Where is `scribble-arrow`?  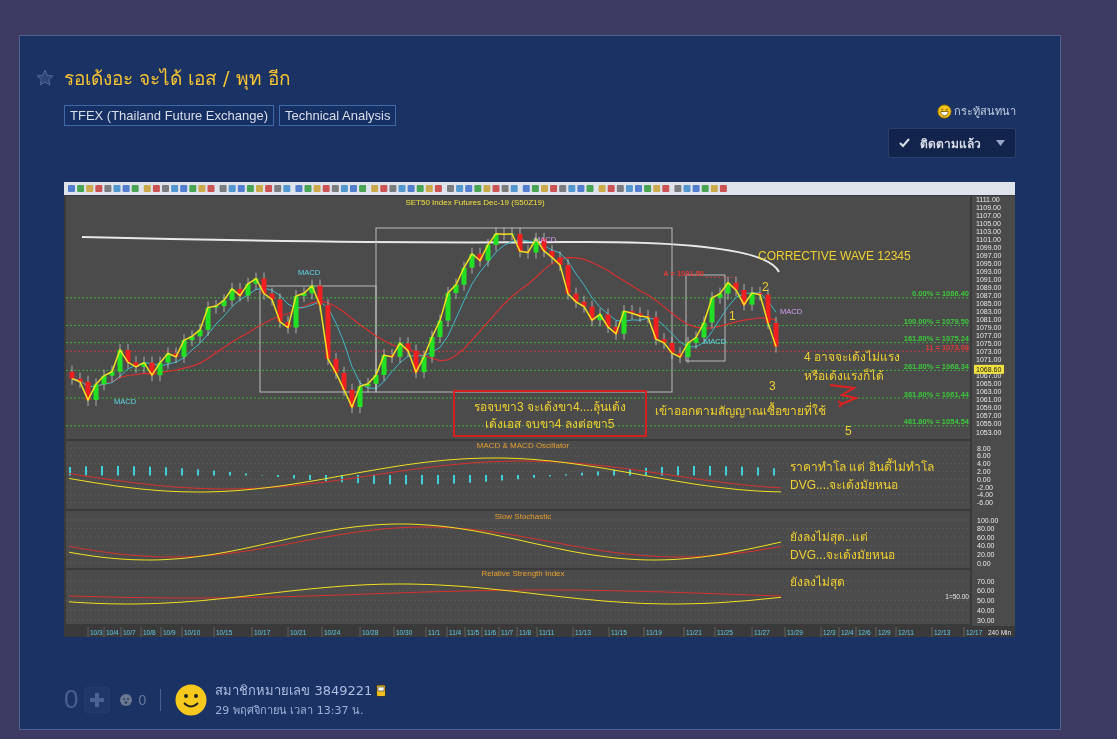
scribble-arrow is located at coordinates (844, 396).